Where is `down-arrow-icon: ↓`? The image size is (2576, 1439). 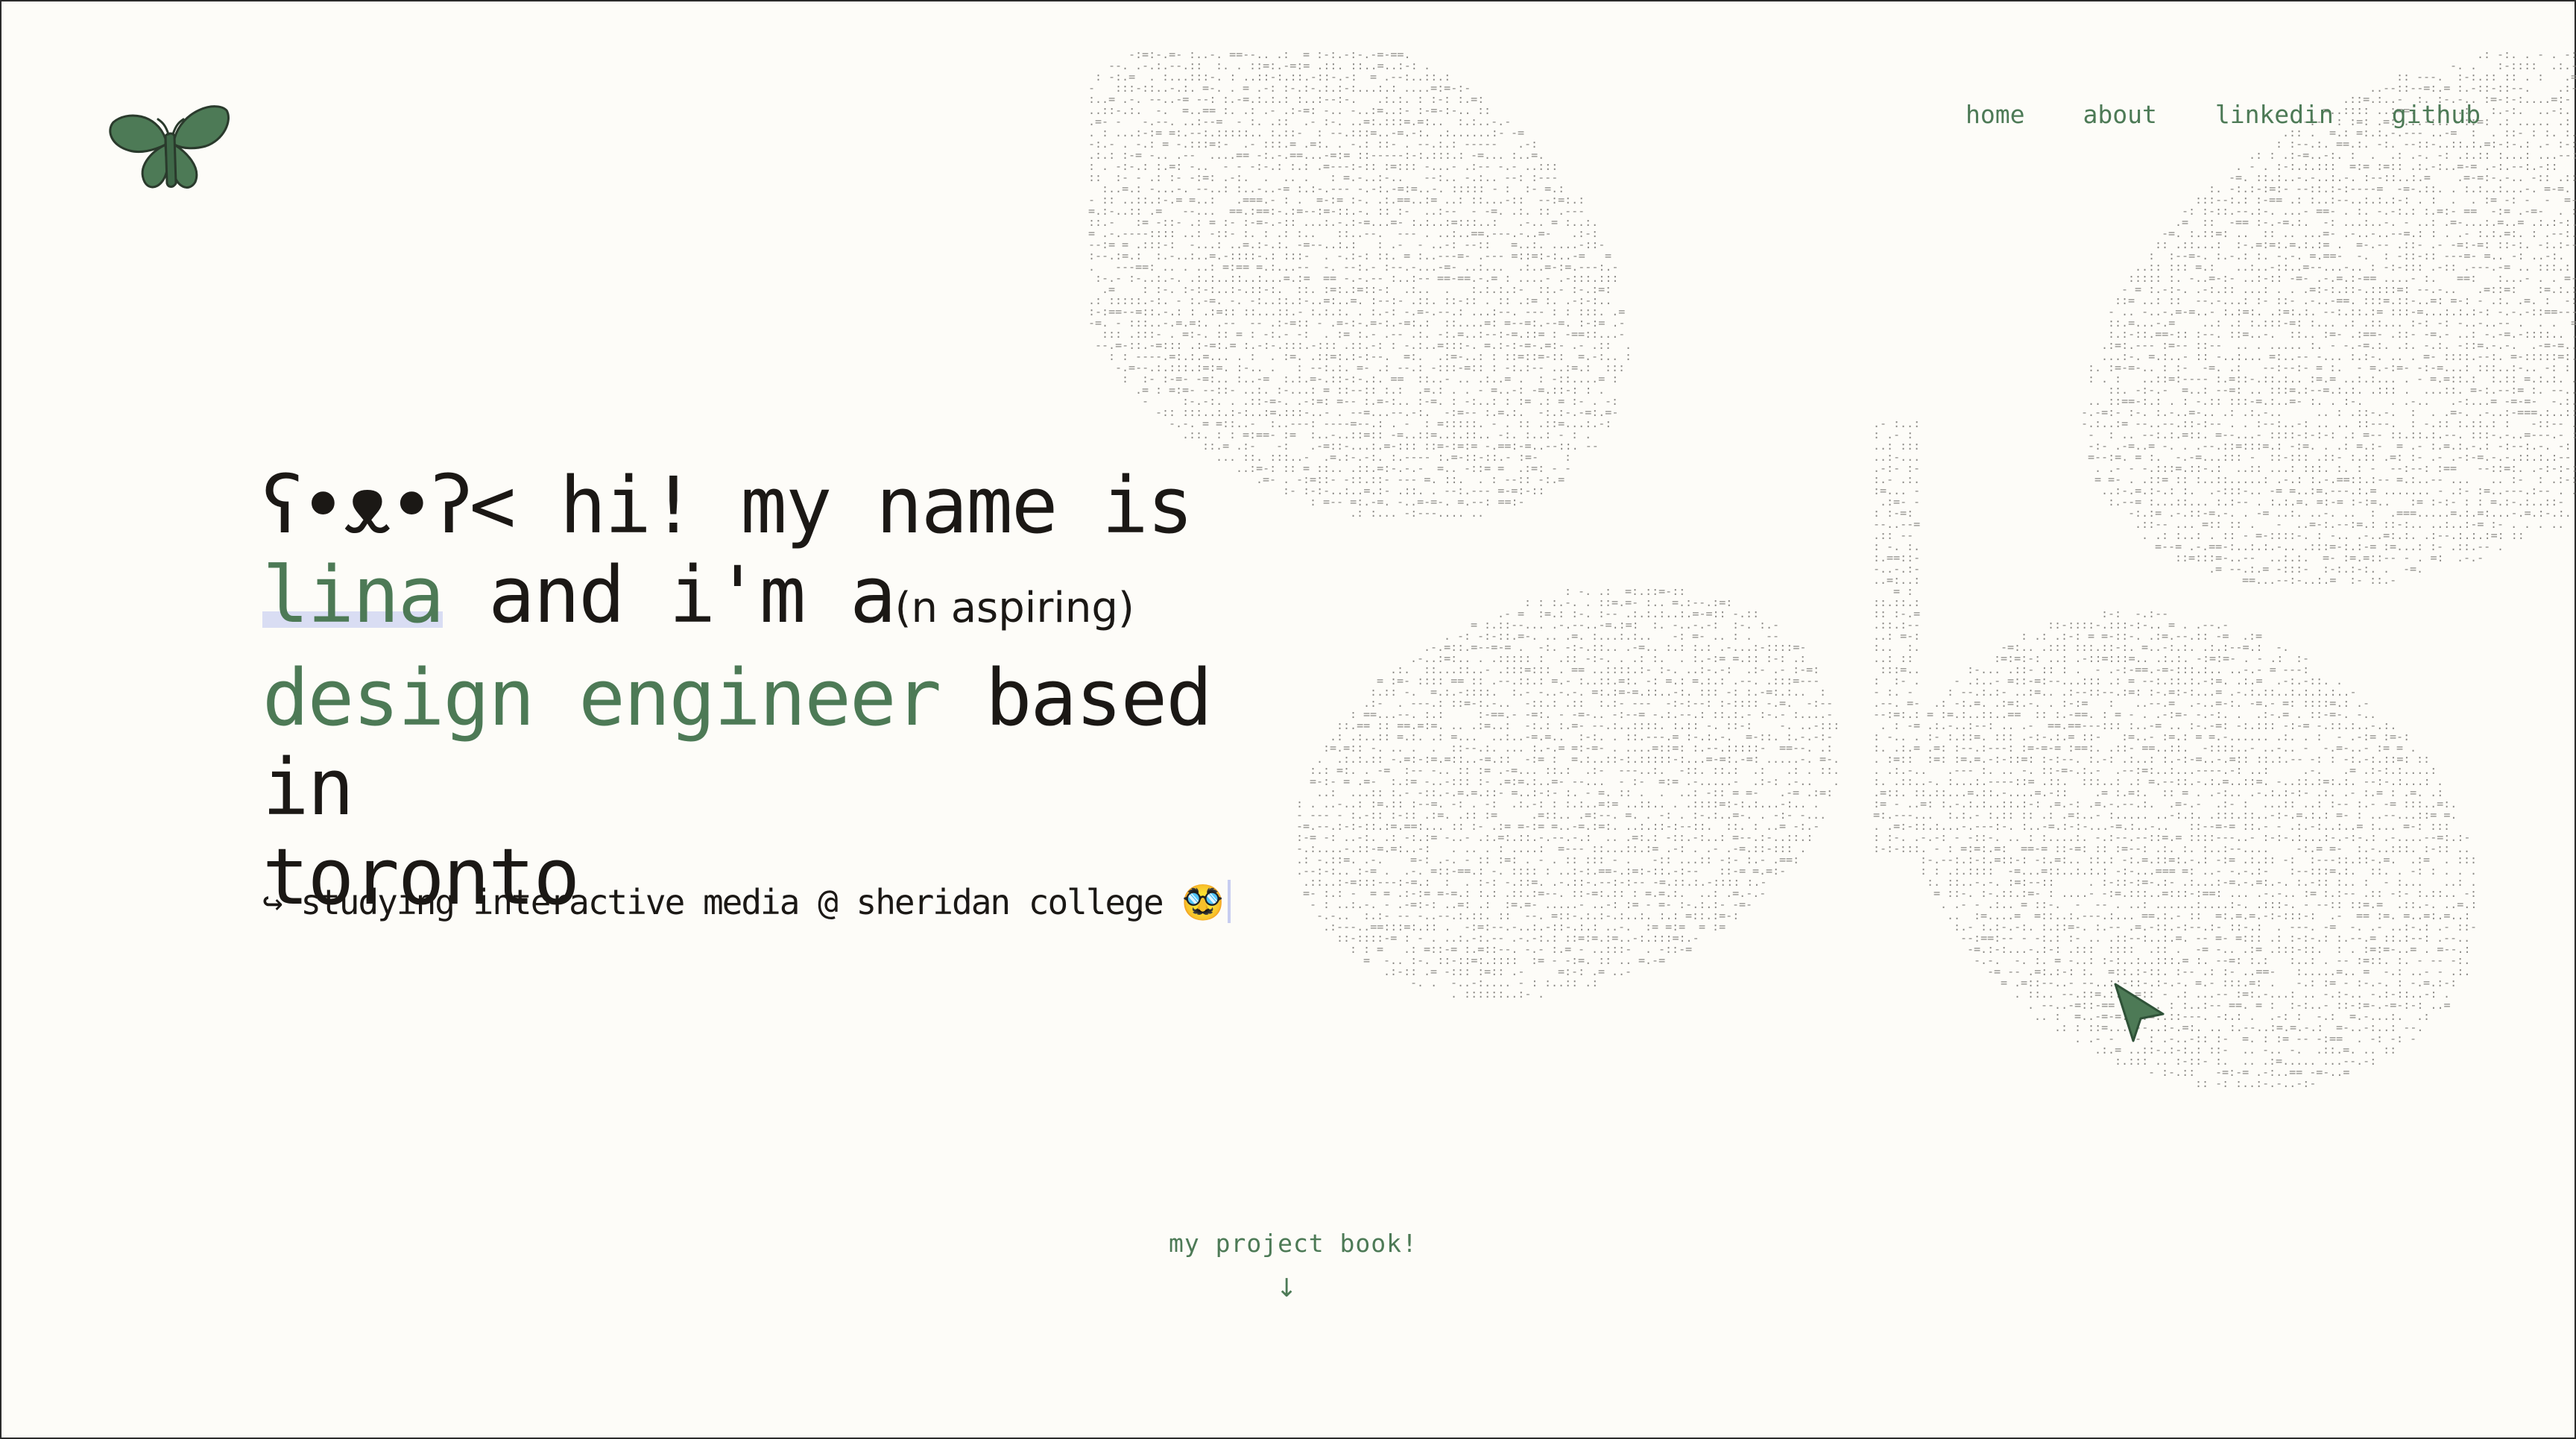
down-arrow-icon: ↓ is located at coordinates (1287, 1288).